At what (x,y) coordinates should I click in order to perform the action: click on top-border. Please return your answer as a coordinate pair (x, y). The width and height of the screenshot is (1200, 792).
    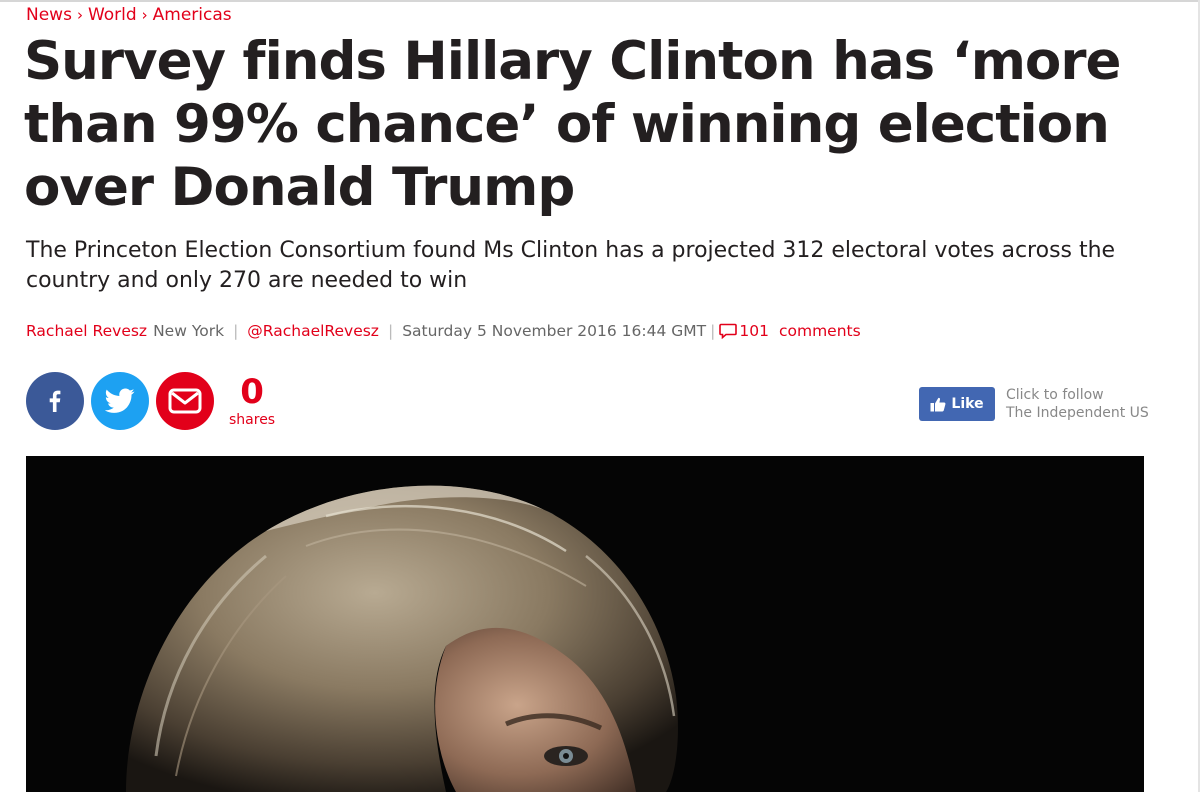
    Looking at the image, I should click on (600, 1).